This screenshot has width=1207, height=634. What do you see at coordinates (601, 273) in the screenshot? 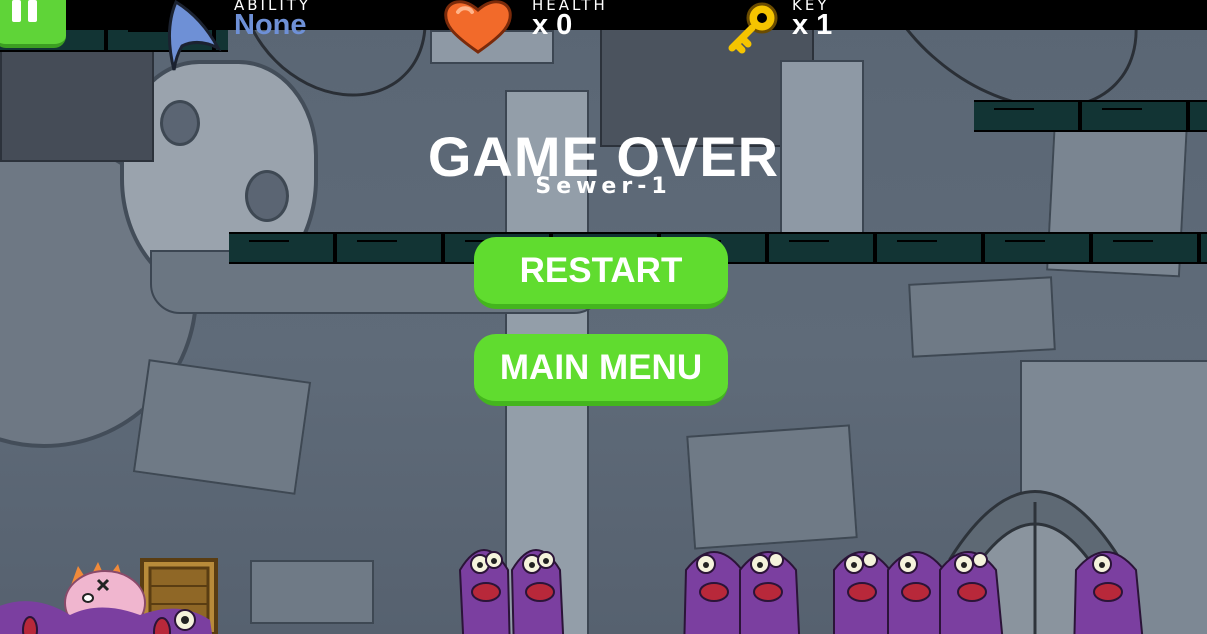
I see `restart-button: RESTART` at bounding box center [601, 273].